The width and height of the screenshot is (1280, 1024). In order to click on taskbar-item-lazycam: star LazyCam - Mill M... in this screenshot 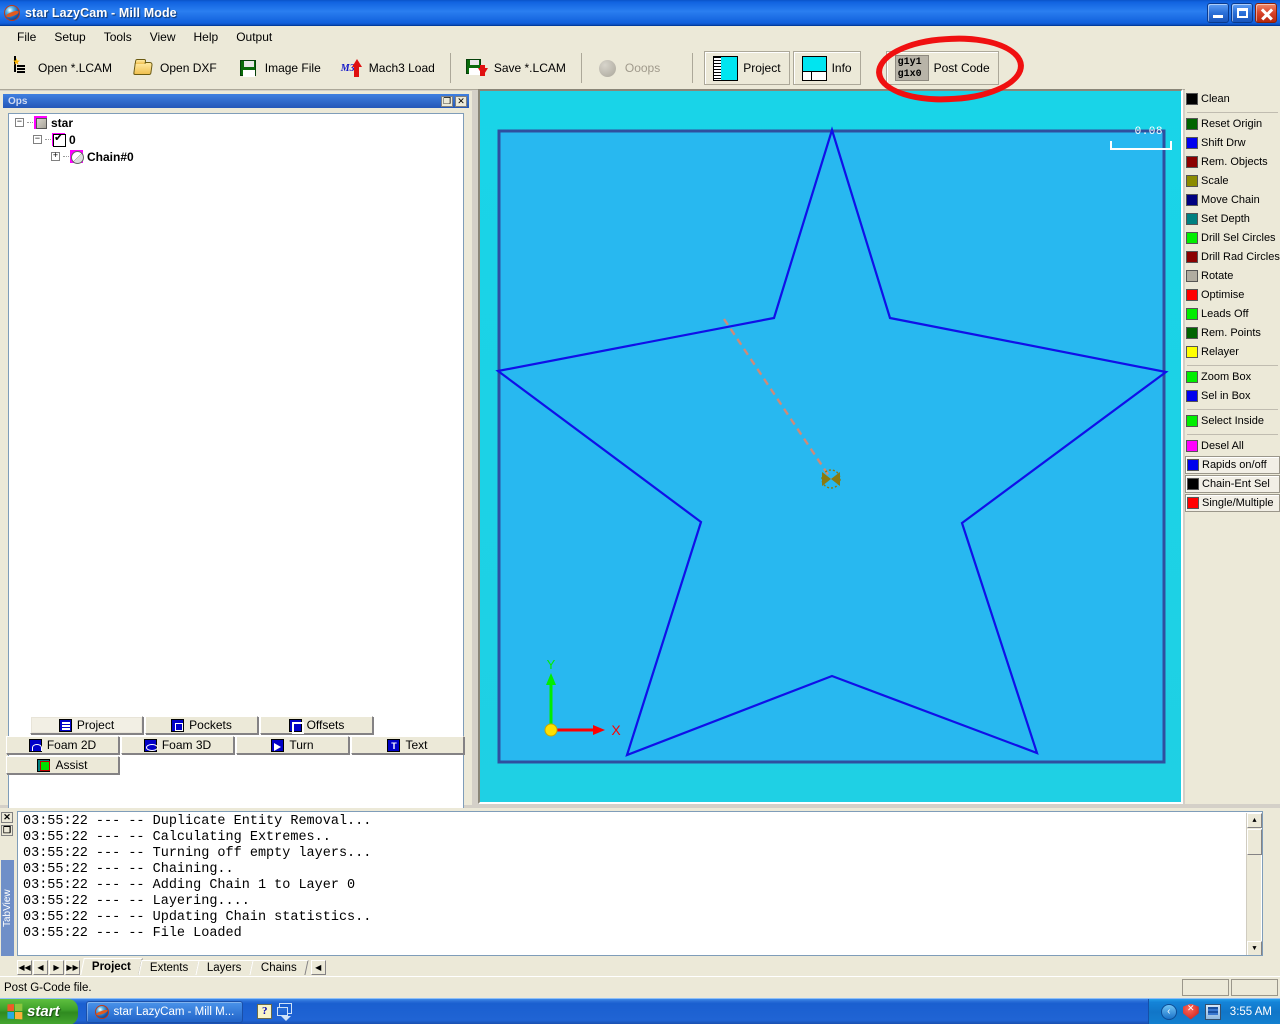, I will do `click(164, 1011)`.